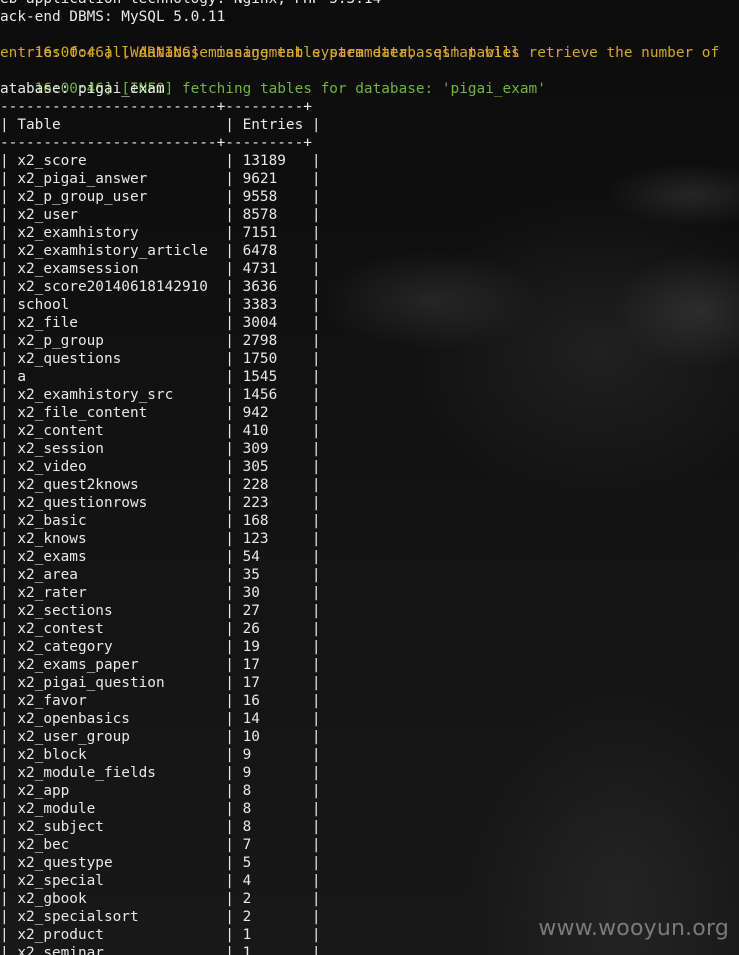 This screenshot has height=955, width=739. Describe the element at coordinates (160, 269) in the screenshot. I see `table-row: | x2_examsession | 4731 |` at that location.